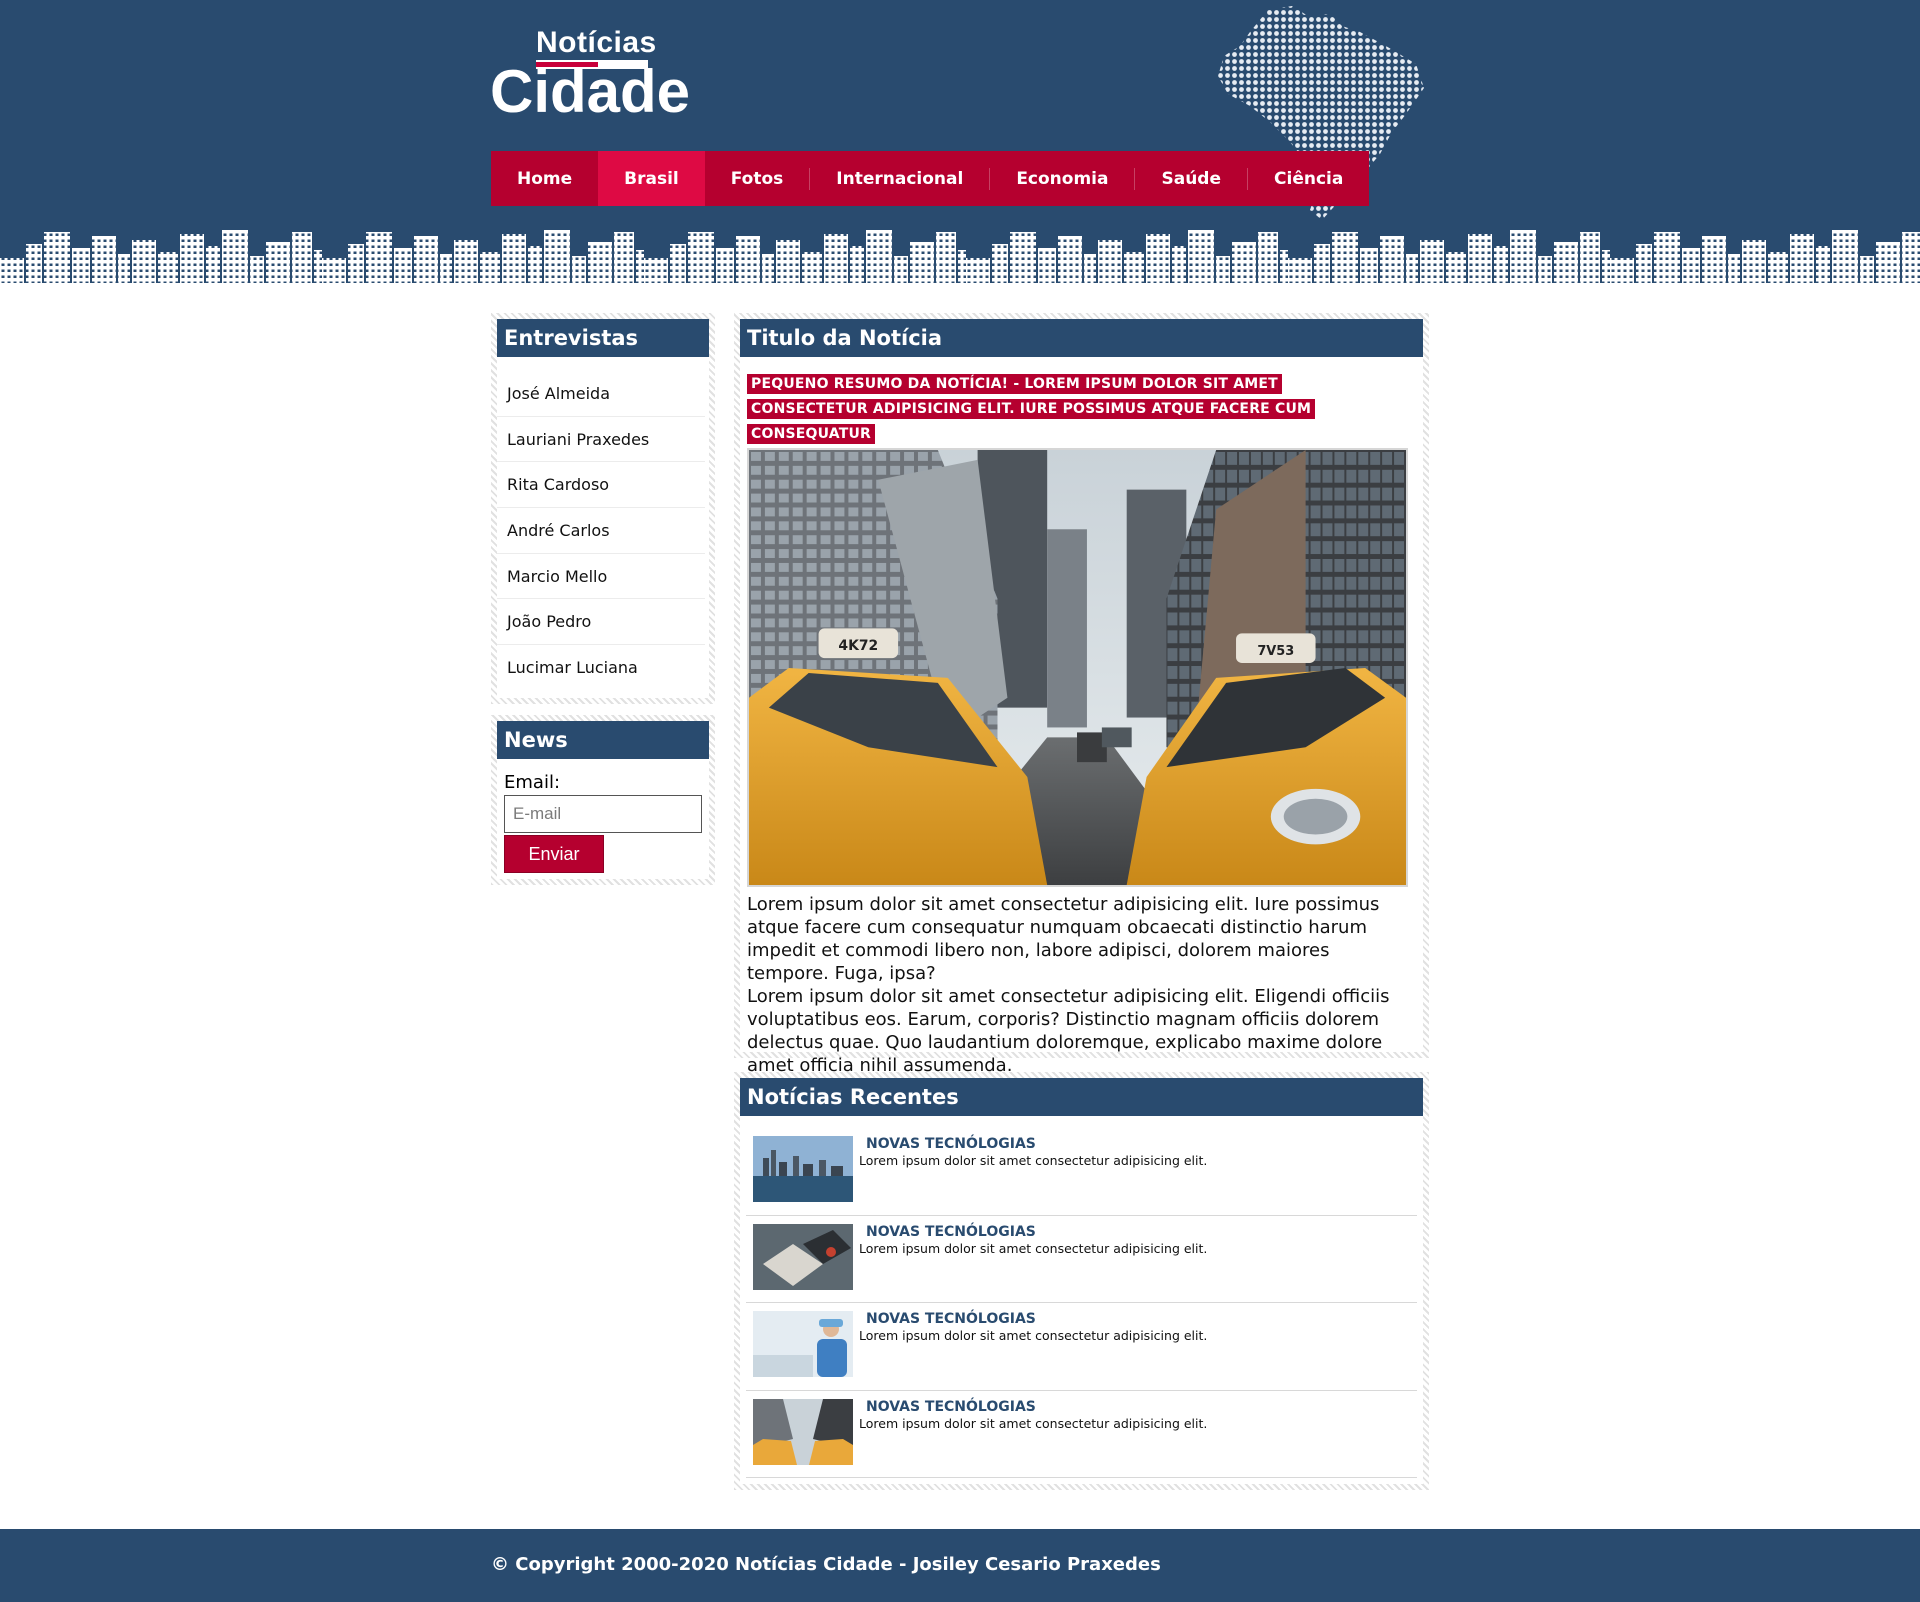 This screenshot has height=1602, width=1920. I want to click on logo-top-text: Notícias, so click(596, 42).